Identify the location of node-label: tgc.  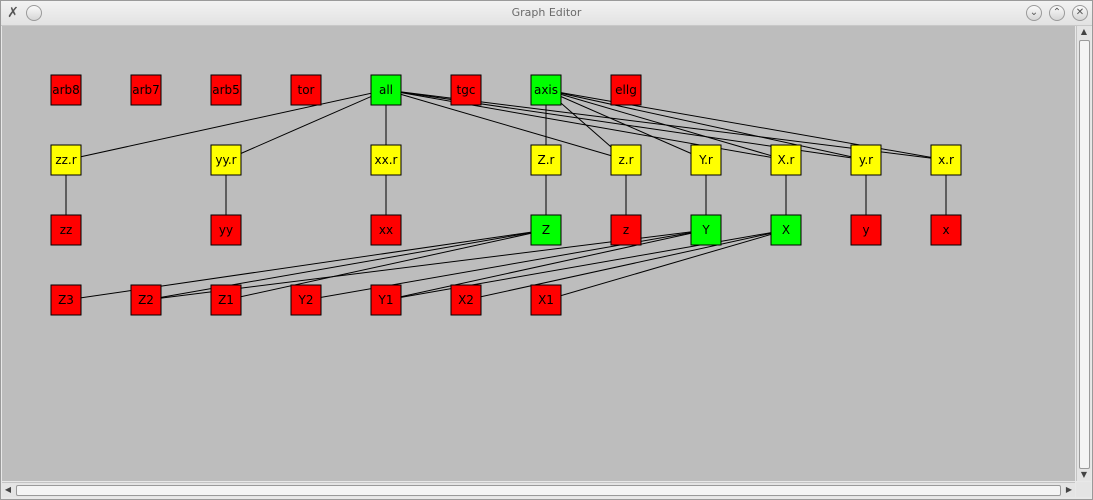
(466, 90).